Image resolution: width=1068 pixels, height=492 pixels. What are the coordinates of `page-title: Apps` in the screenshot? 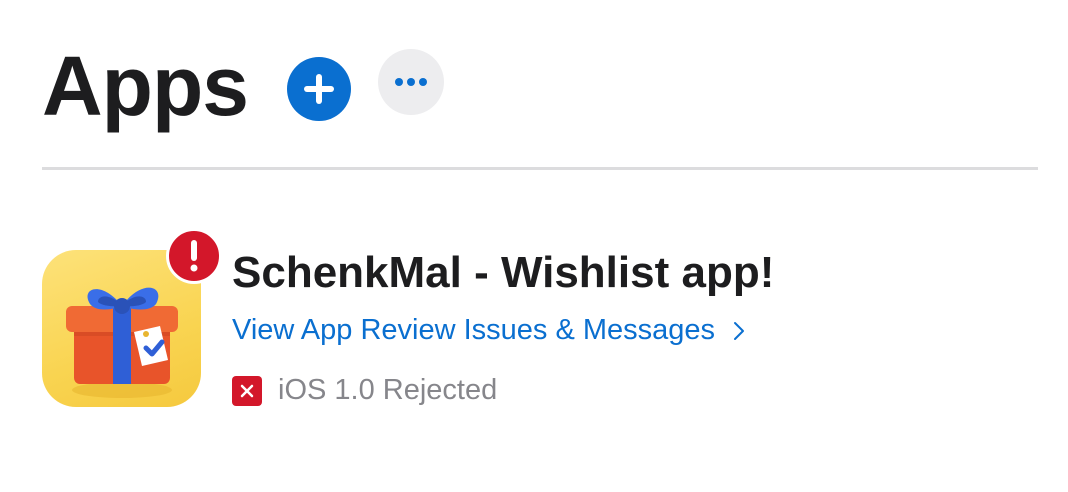 It's located at (145, 86).